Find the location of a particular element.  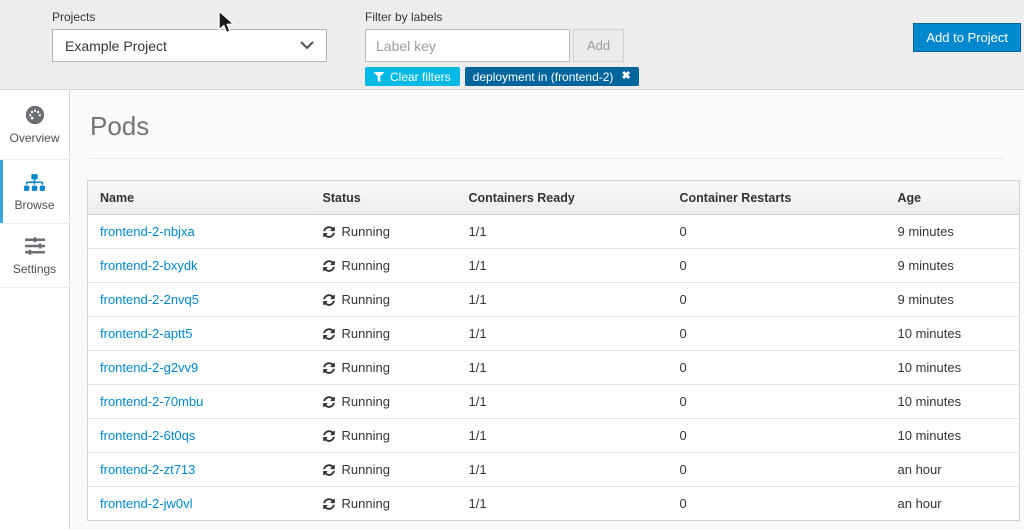

dashboard-icon is located at coordinates (35, 115).